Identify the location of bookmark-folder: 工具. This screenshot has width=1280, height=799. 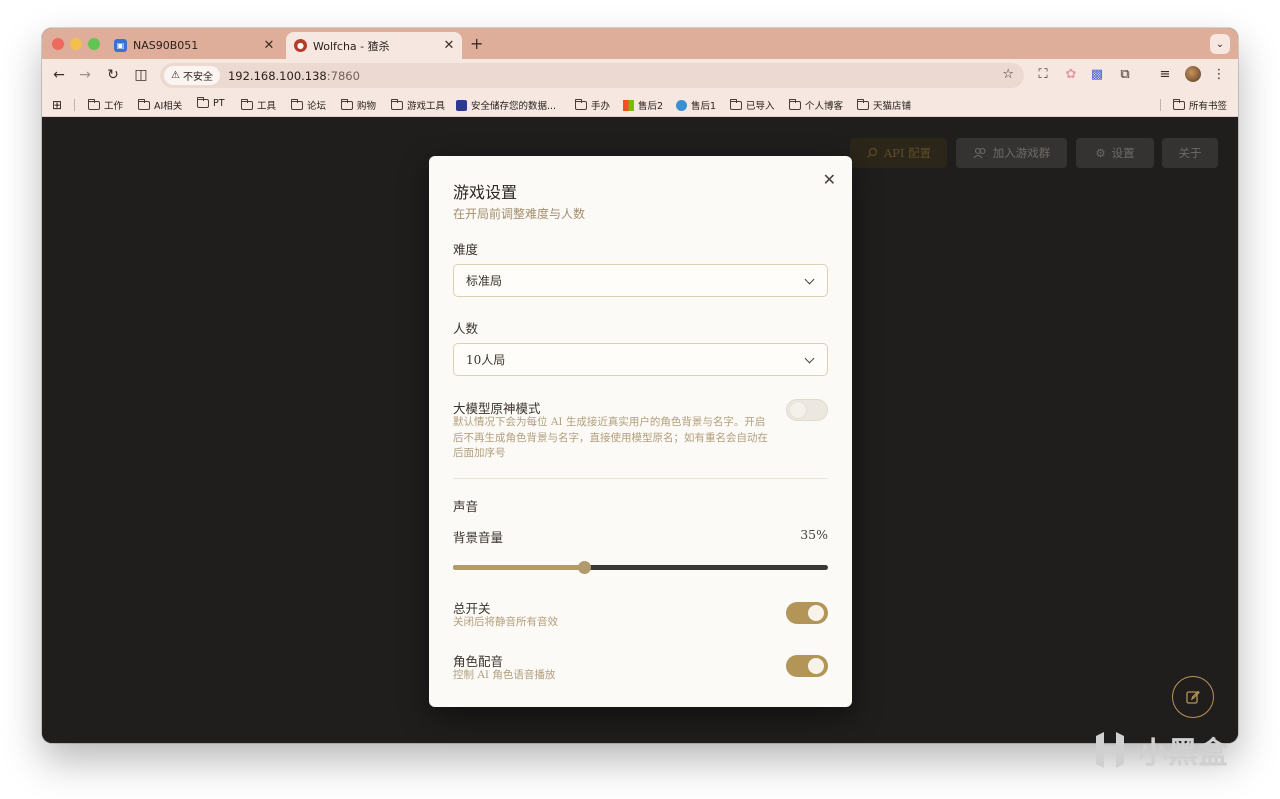
(258, 105).